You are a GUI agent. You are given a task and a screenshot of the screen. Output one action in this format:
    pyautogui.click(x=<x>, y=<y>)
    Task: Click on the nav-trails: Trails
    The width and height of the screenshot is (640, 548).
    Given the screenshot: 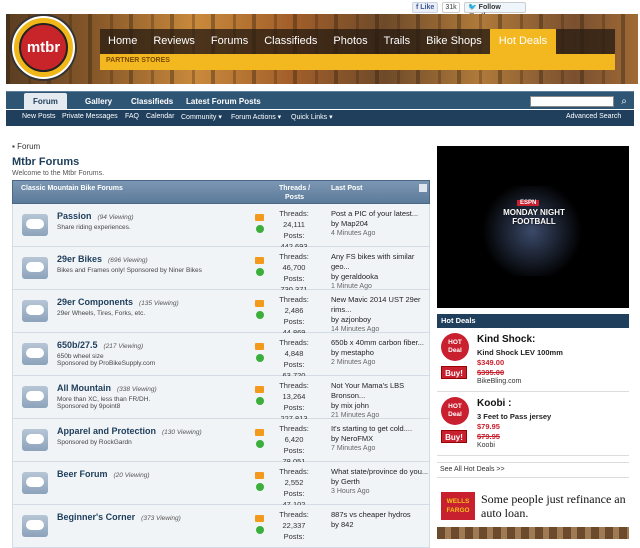 What is the action you would take?
    pyautogui.click(x=397, y=41)
    